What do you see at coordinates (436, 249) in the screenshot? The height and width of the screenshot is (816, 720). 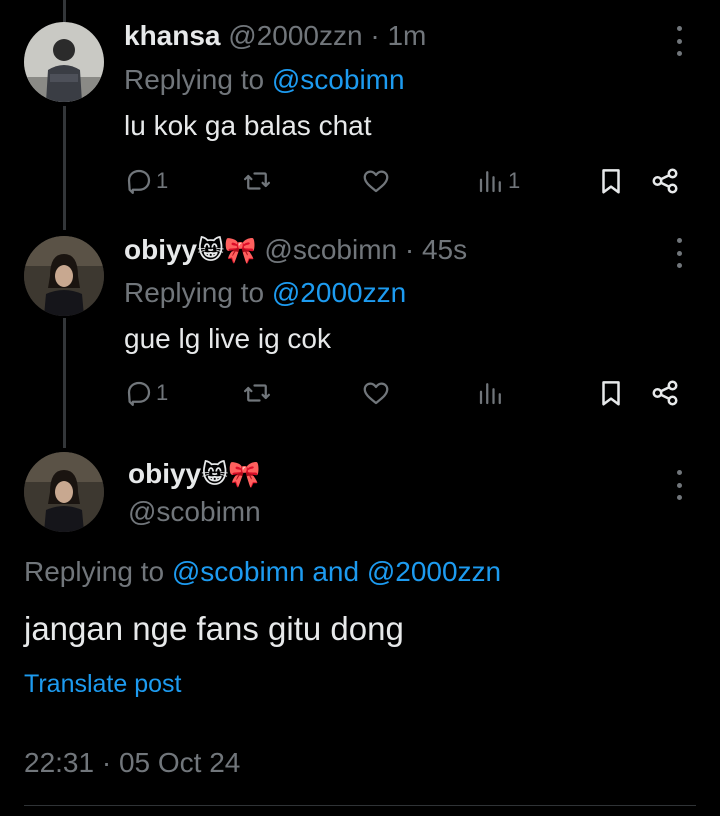 I see `timestamp: · 45s` at bounding box center [436, 249].